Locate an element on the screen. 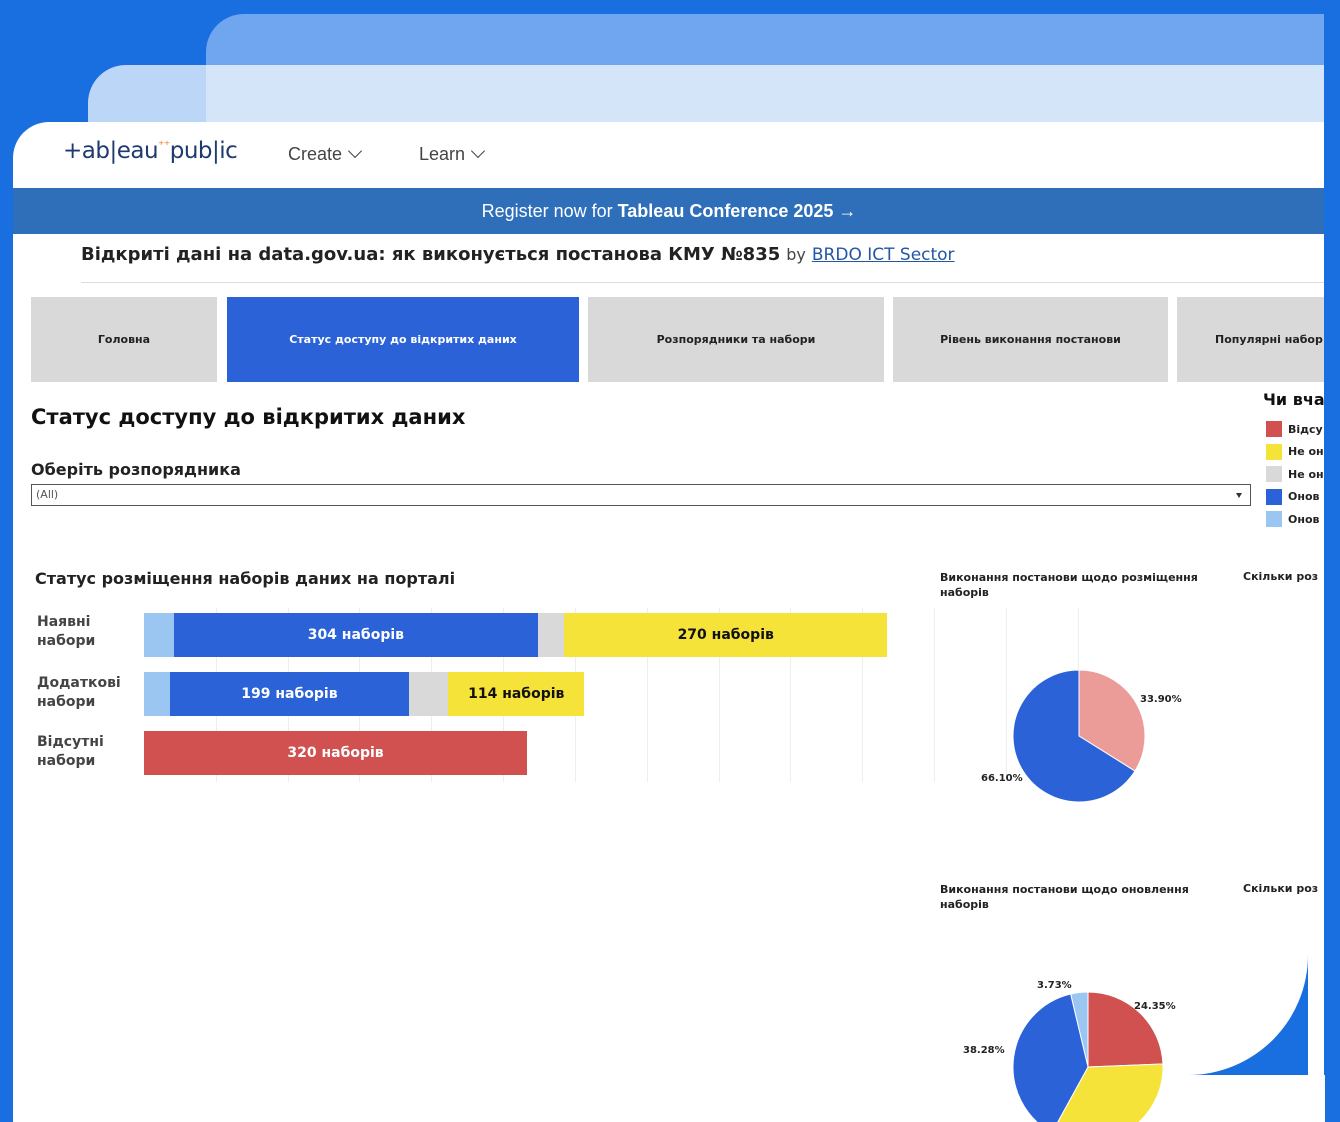  banner-text: Register now for is located at coordinates (547, 210).